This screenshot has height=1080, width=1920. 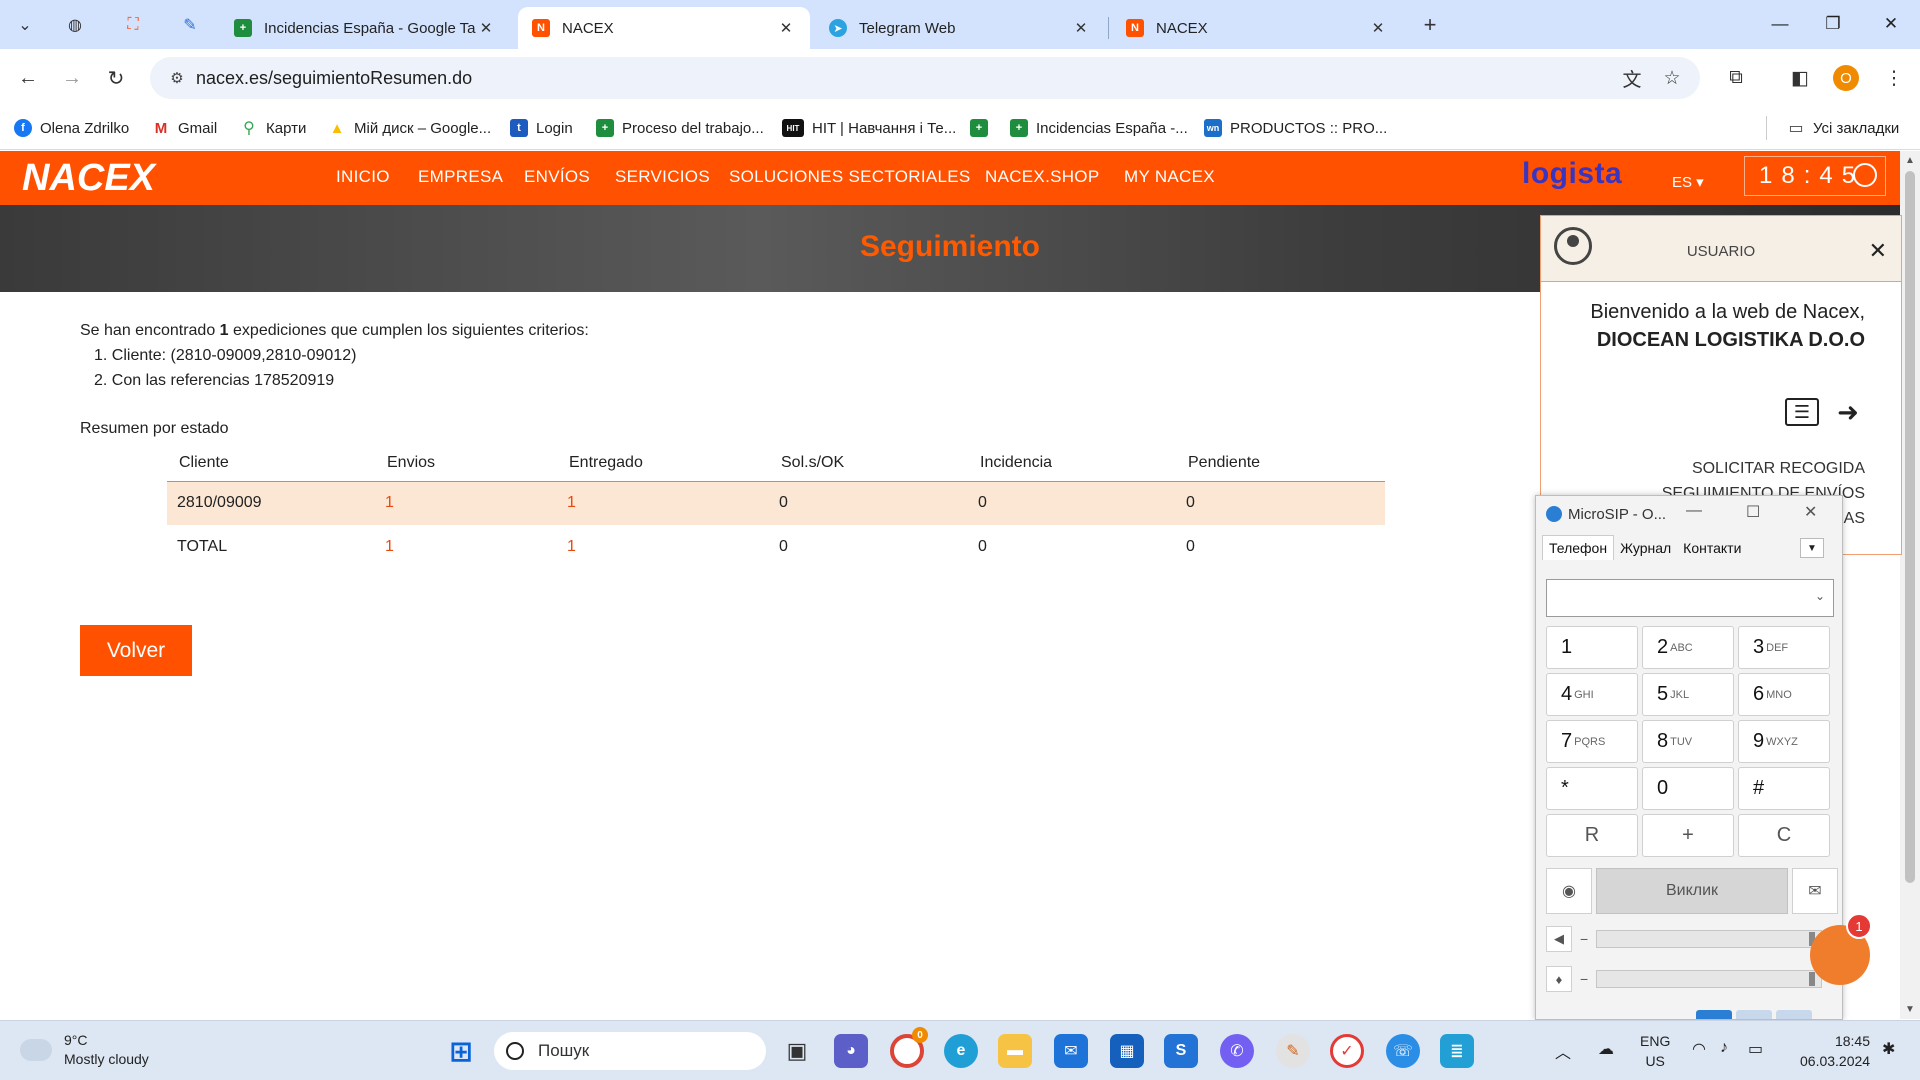 What do you see at coordinates (1690, 598) in the screenshot?
I see `number-input: ⌄` at bounding box center [1690, 598].